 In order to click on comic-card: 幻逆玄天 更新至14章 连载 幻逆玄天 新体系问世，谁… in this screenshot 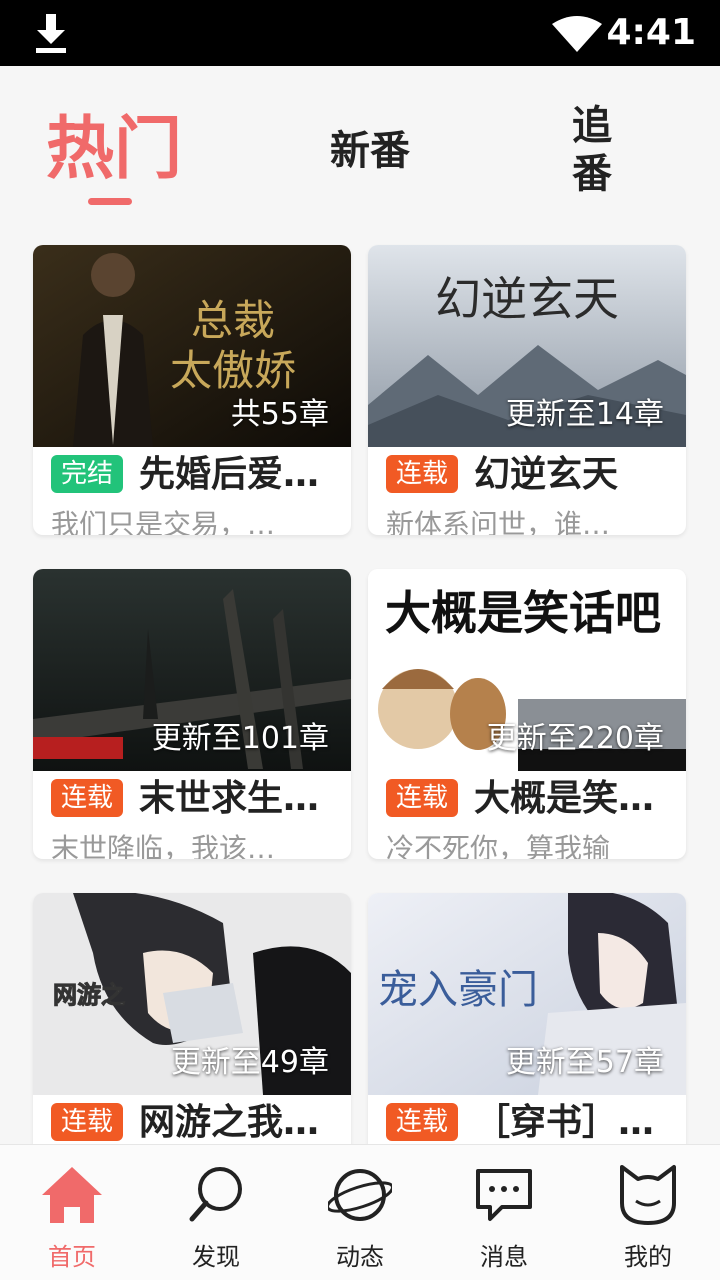, I will do `click(527, 390)`.